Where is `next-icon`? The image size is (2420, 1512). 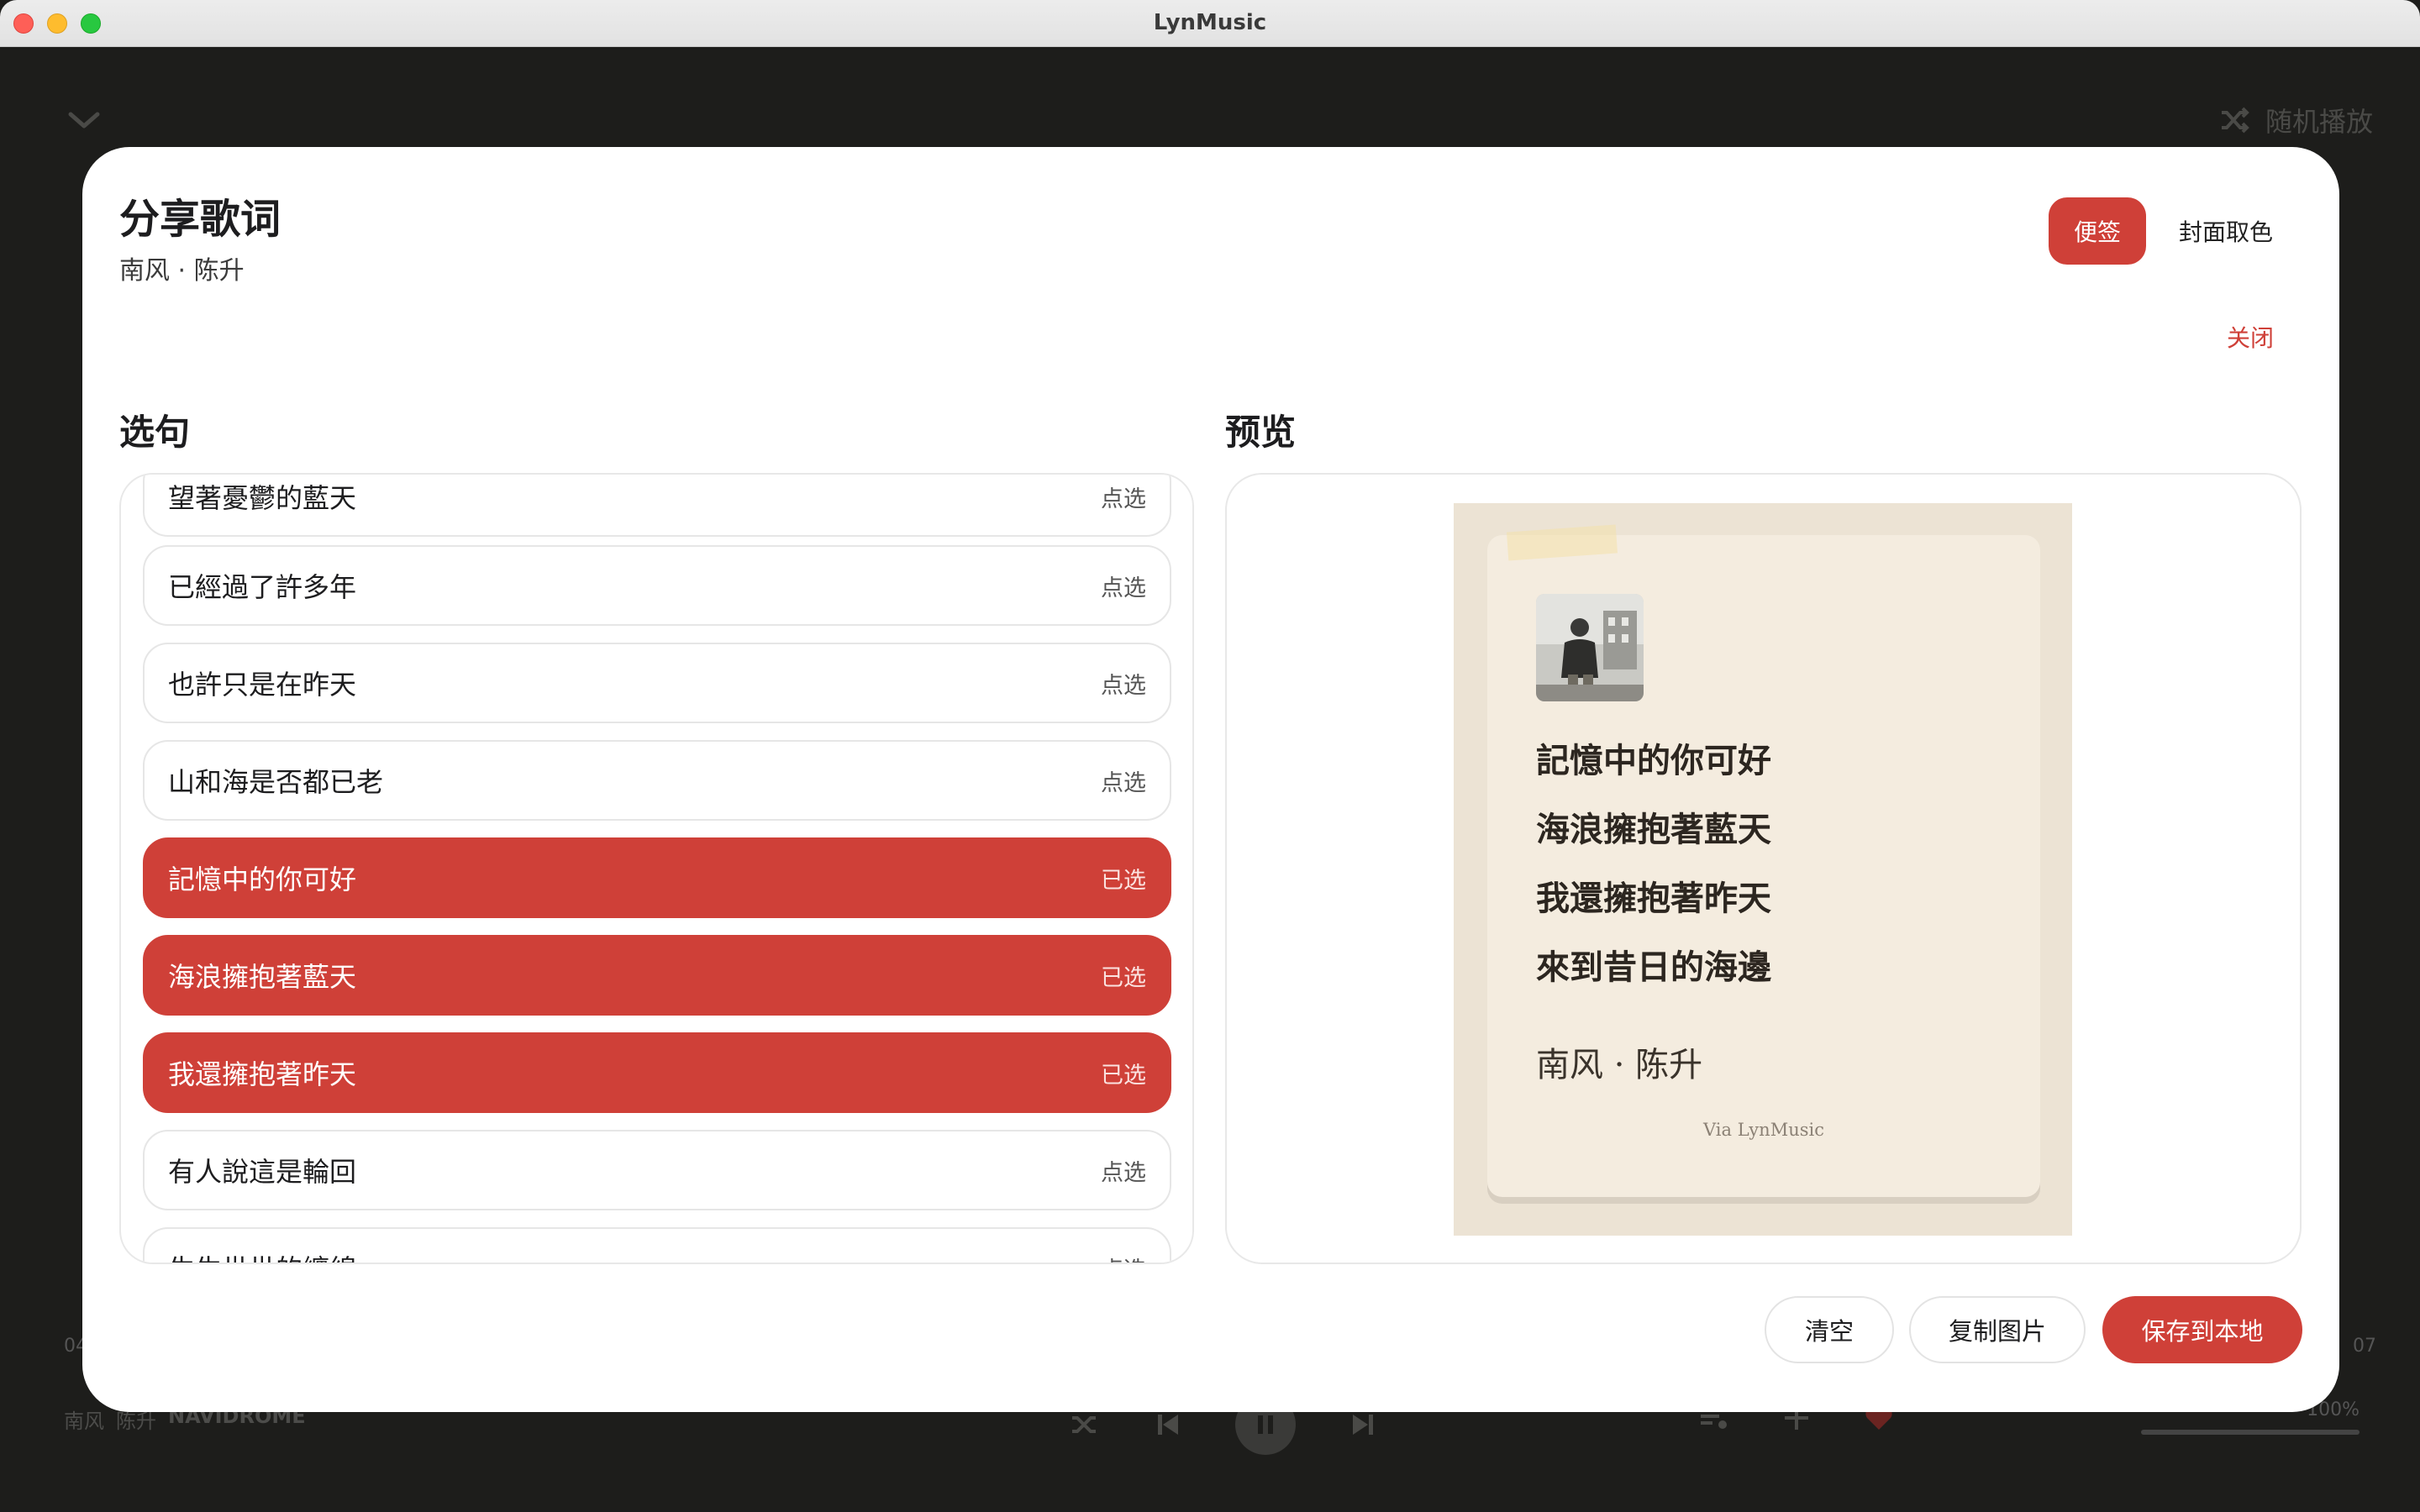 next-icon is located at coordinates (1363, 1424).